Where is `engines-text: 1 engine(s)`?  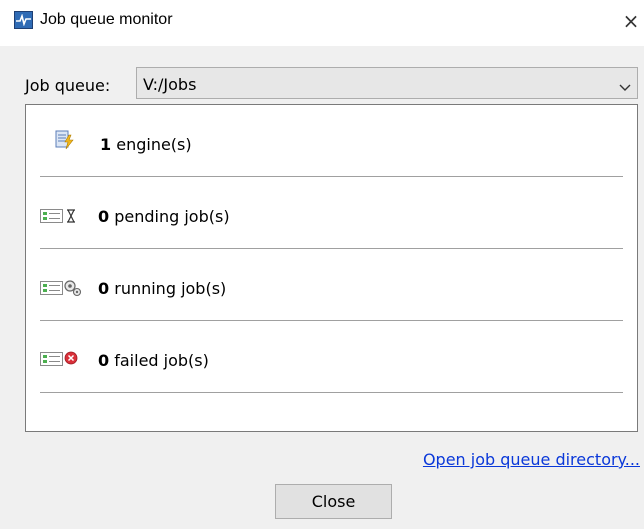 engines-text: 1 engine(s) is located at coordinates (146, 144).